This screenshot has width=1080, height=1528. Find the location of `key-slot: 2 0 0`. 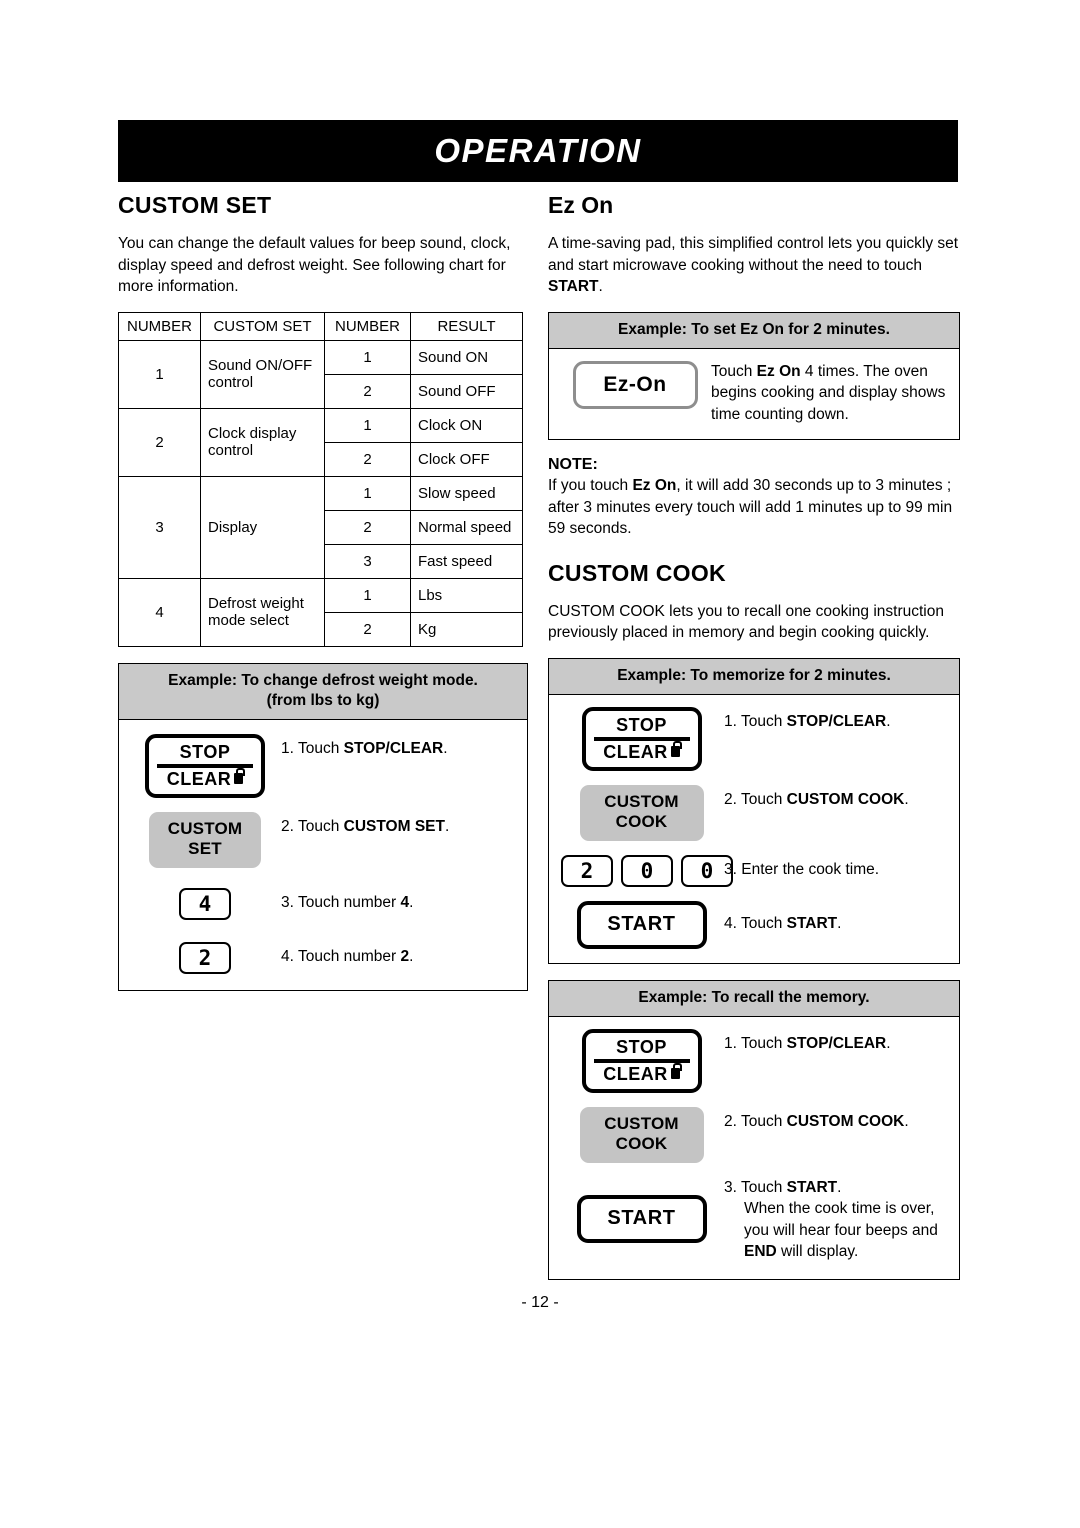

key-slot: 2 0 0 is located at coordinates (646, 870).